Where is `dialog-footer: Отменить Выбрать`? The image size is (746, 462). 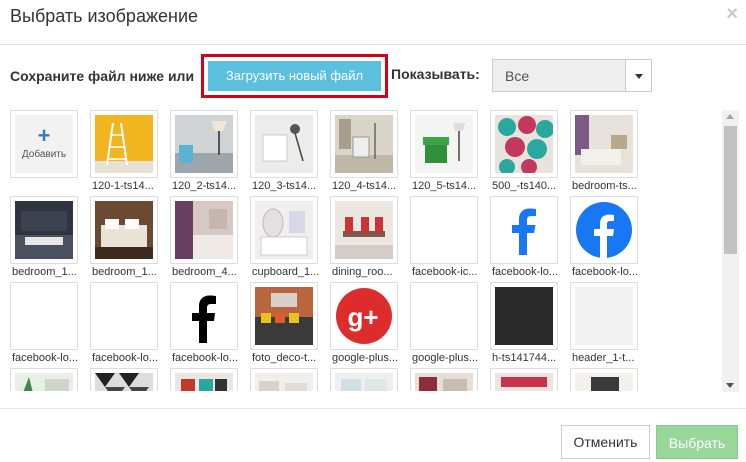
dialog-footer: Отменить Выбрать is located at coordinates (373, 435).